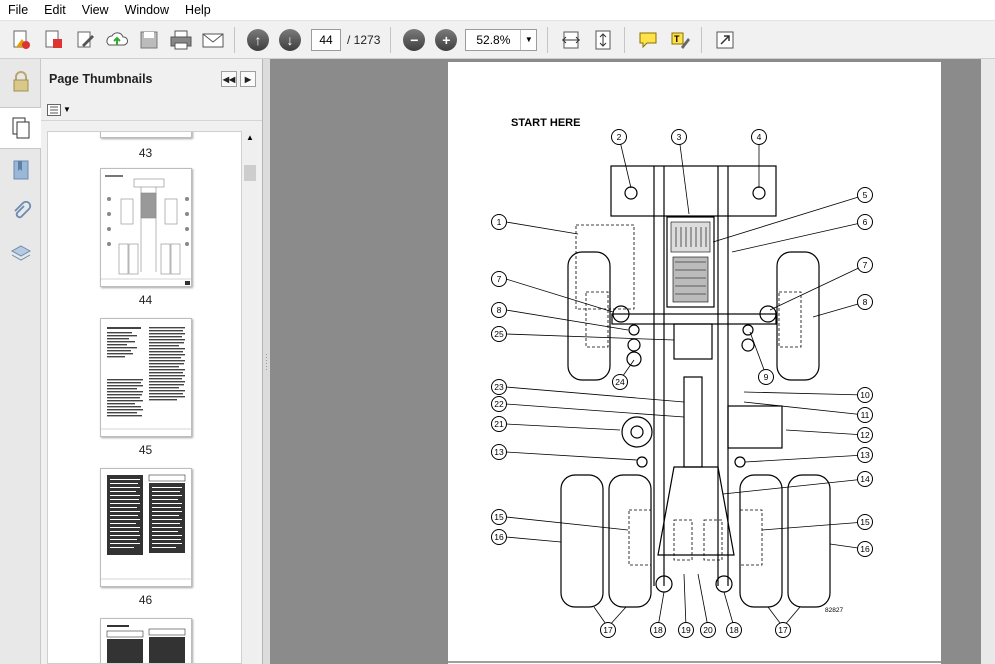  I want to click on svg-text: 12, so click(865, 435).